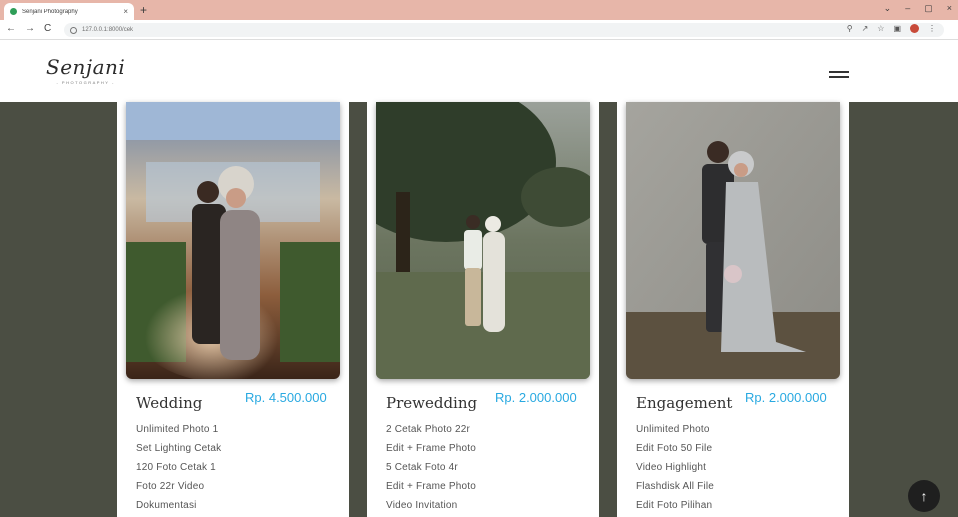  What do you see at coordinates (73, 30) in the screenshot?
I see `site-info-icon` at bounding box center [73, 30].